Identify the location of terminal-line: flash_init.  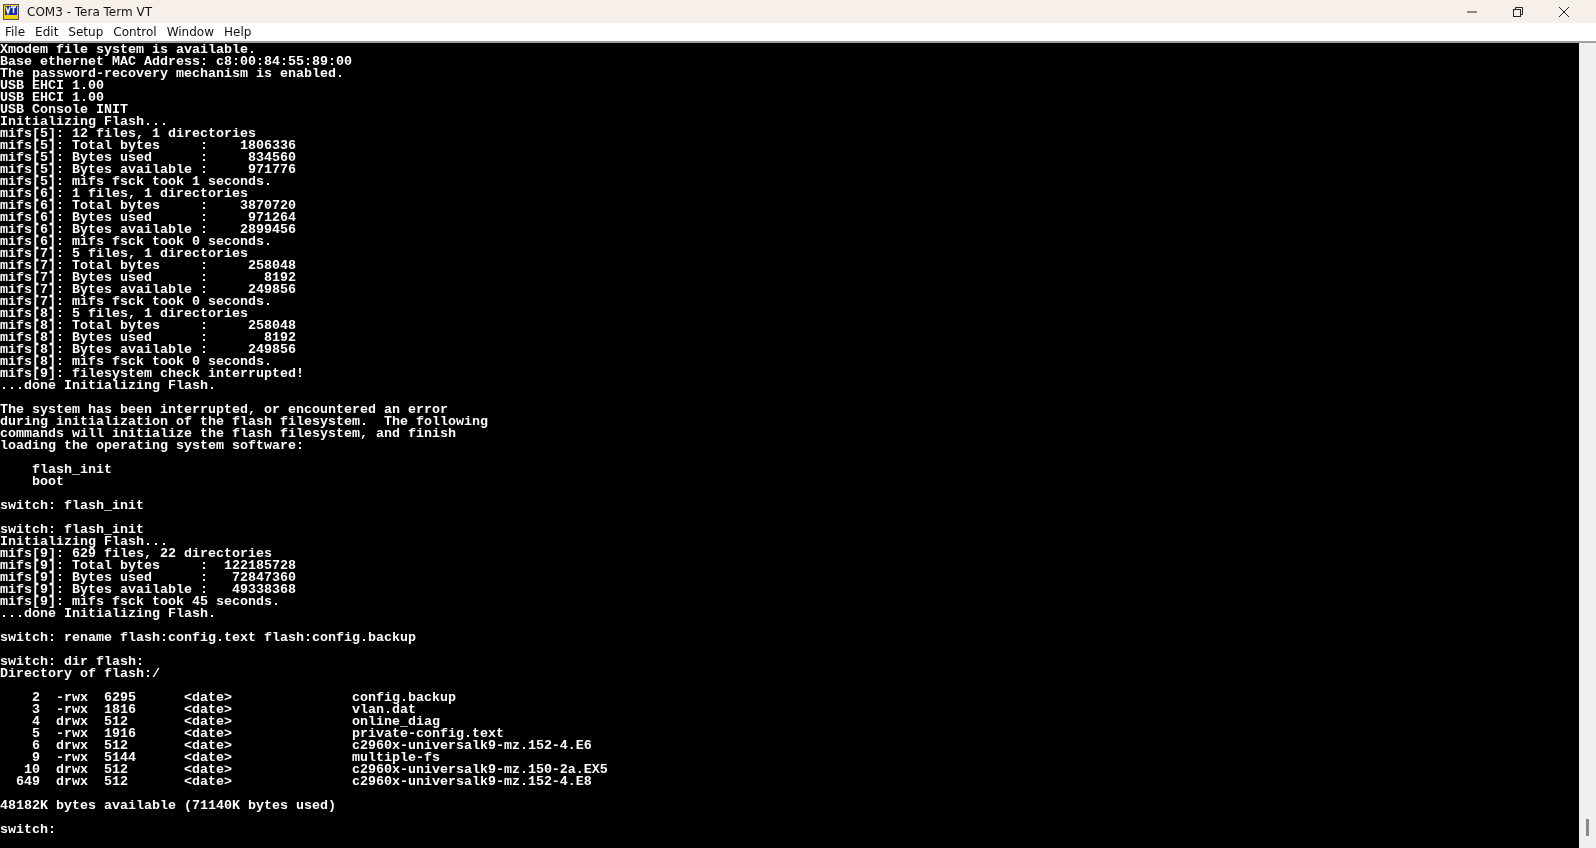
(71, 470).